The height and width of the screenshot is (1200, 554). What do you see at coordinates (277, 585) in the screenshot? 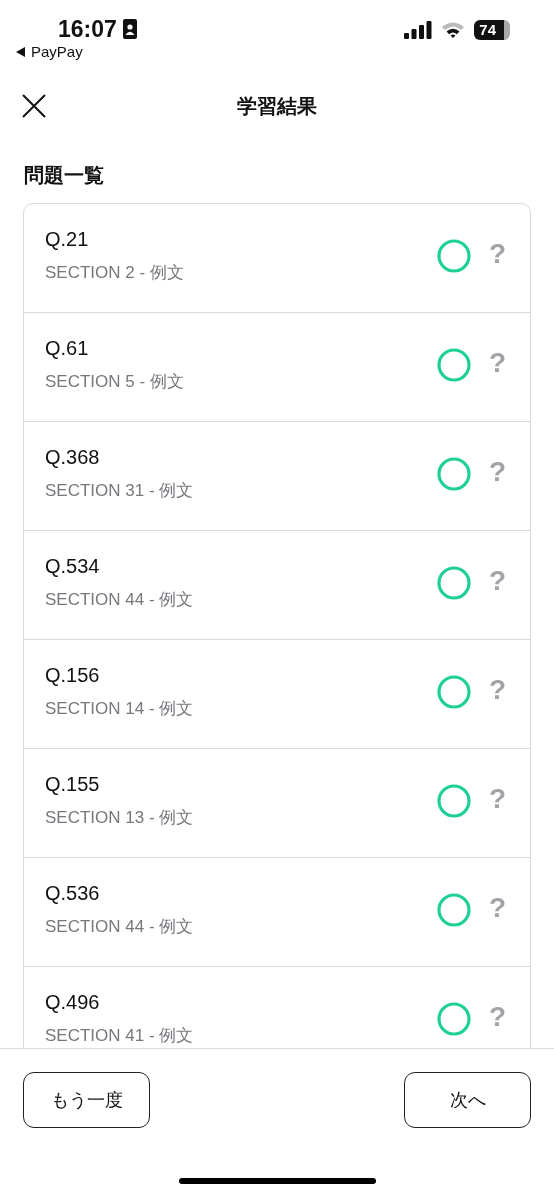
I see `question-row: Q.534 SECTION 44 - 例文 ?` at bounding box center [277, 585].